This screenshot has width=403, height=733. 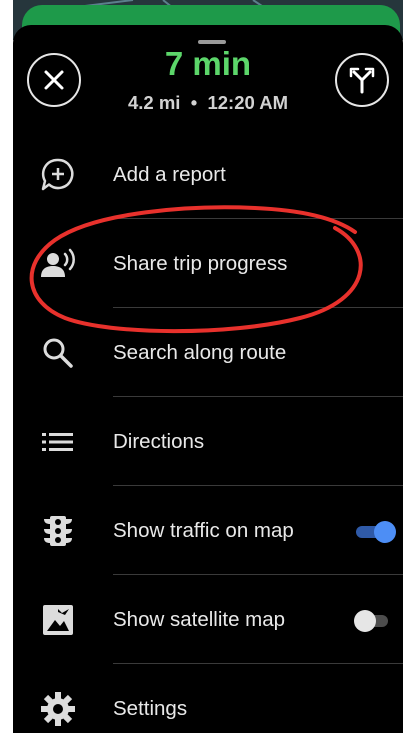 I want to click on show-traffic-label: Show traffic on map, so click(x=203, y=530).